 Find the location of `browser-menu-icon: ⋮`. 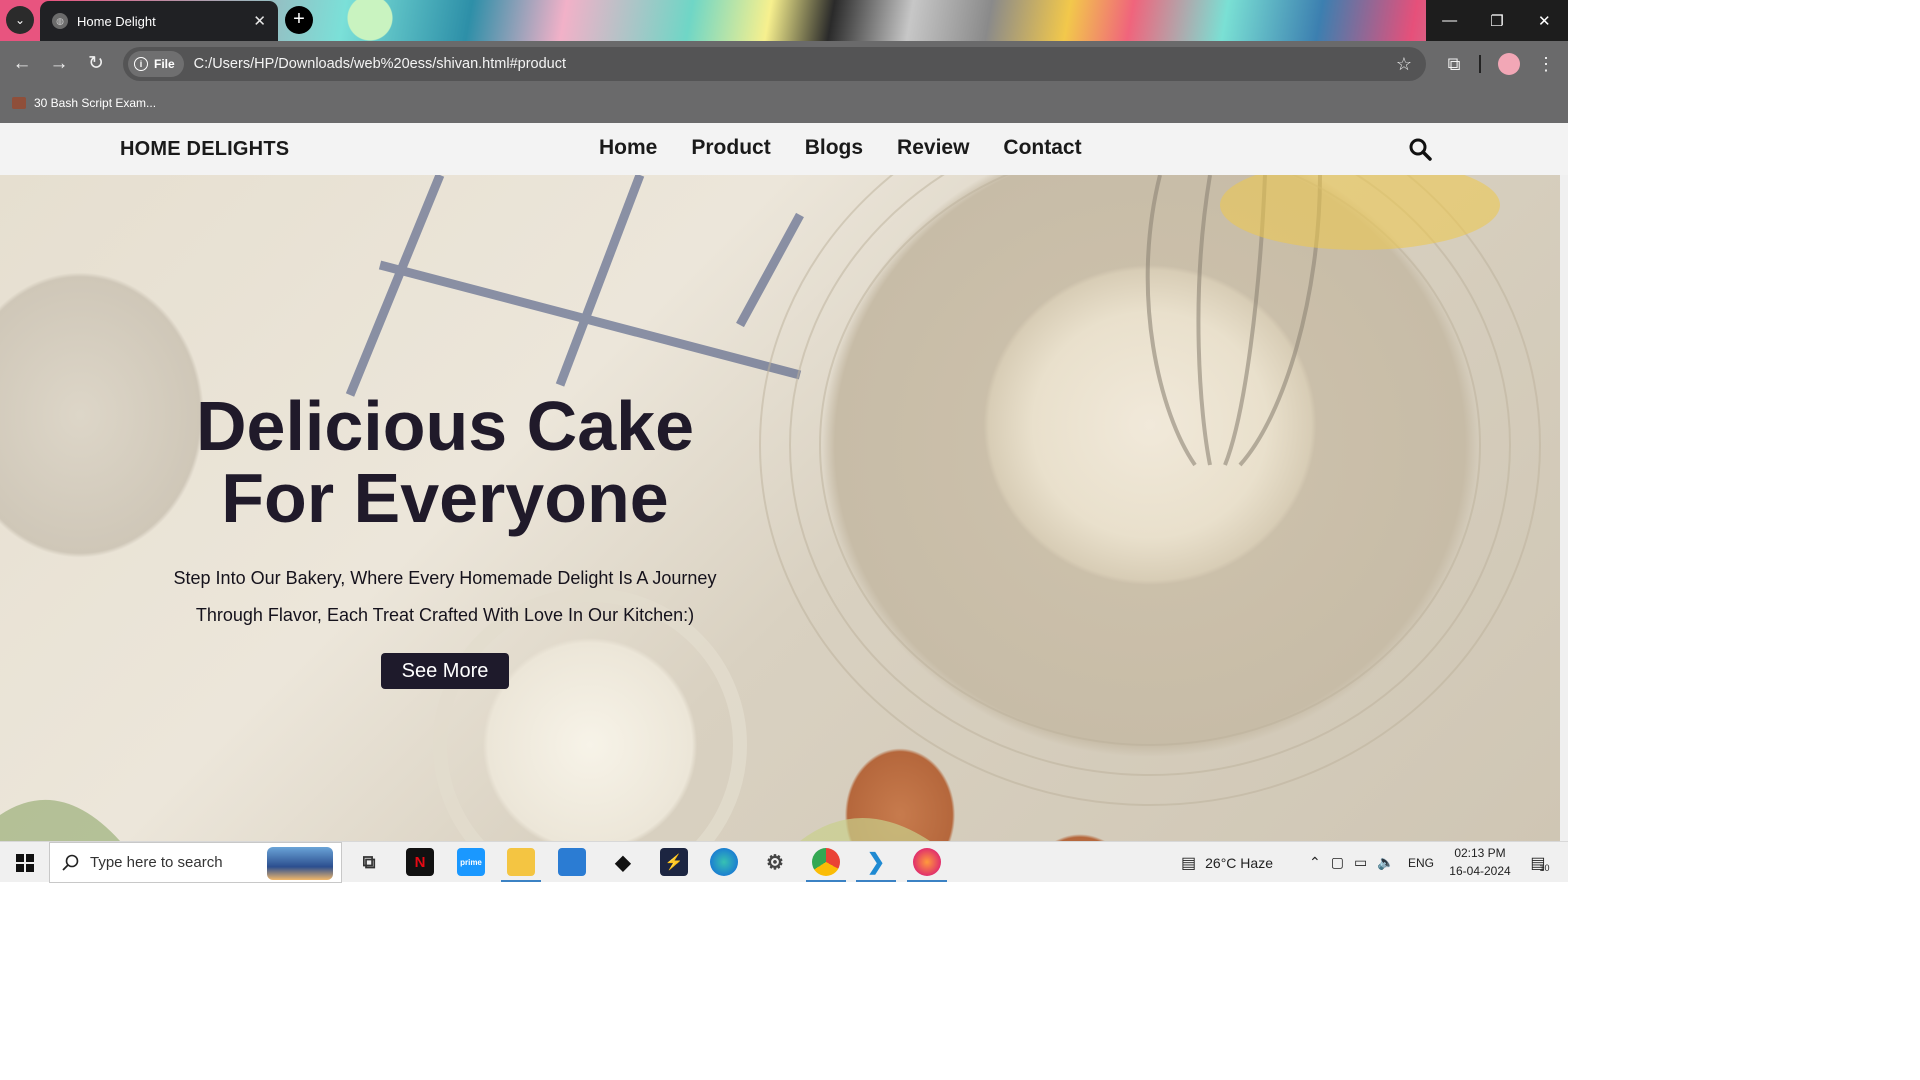

browser-menu-icon: ⋮ is located at coordinates (1546, 64).